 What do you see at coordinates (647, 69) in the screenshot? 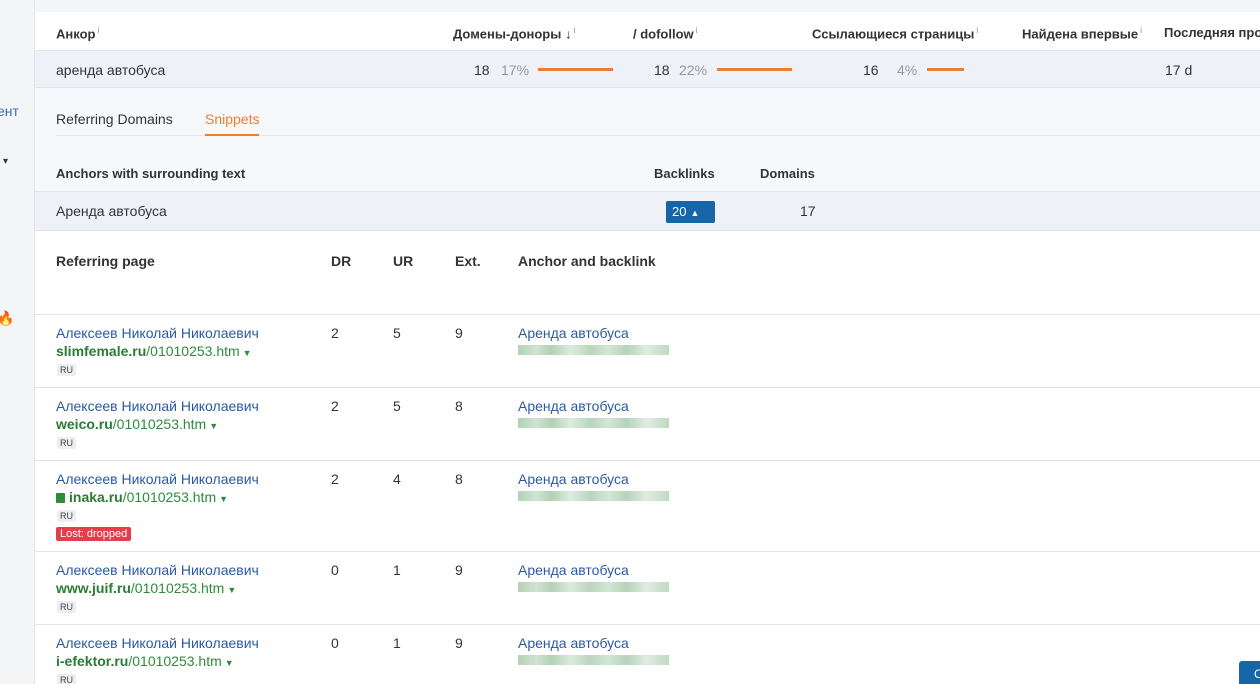
I see `anchor-row: аренда автобуса 18 17% 18 22% 16 4% 17 d` at bounding box center [647, 69].